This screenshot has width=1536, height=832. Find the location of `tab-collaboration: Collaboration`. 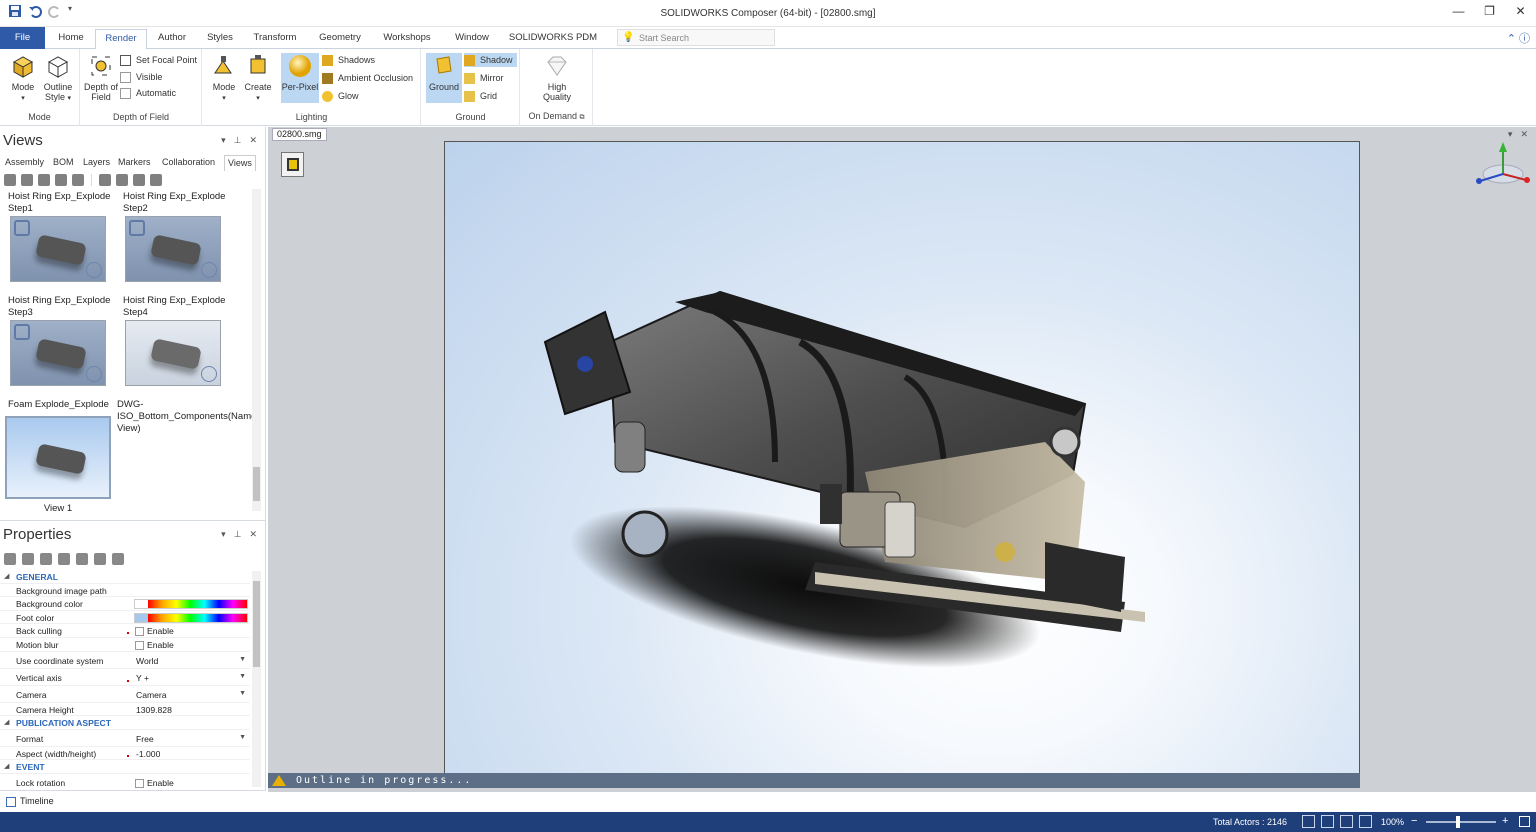

tab-collaboration: Collaboration is located at coordinates (188, 162).